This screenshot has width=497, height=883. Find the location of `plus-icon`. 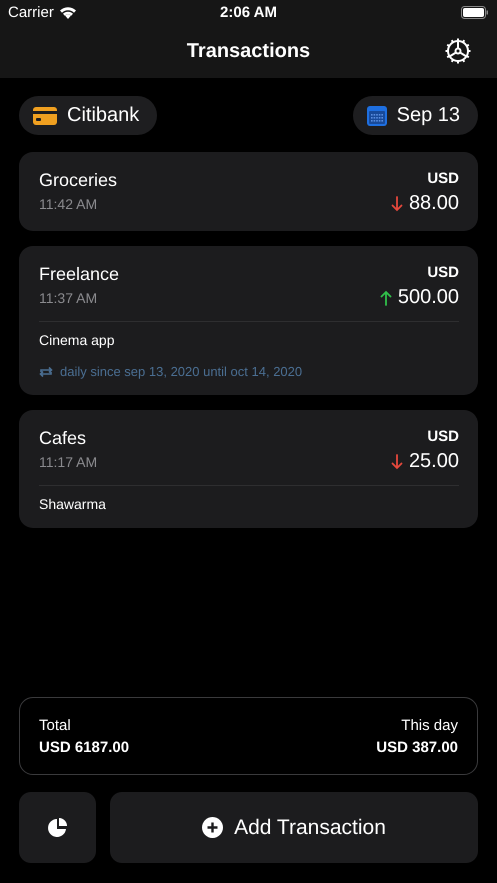

plus-icon is located at coordinates (213, 827).